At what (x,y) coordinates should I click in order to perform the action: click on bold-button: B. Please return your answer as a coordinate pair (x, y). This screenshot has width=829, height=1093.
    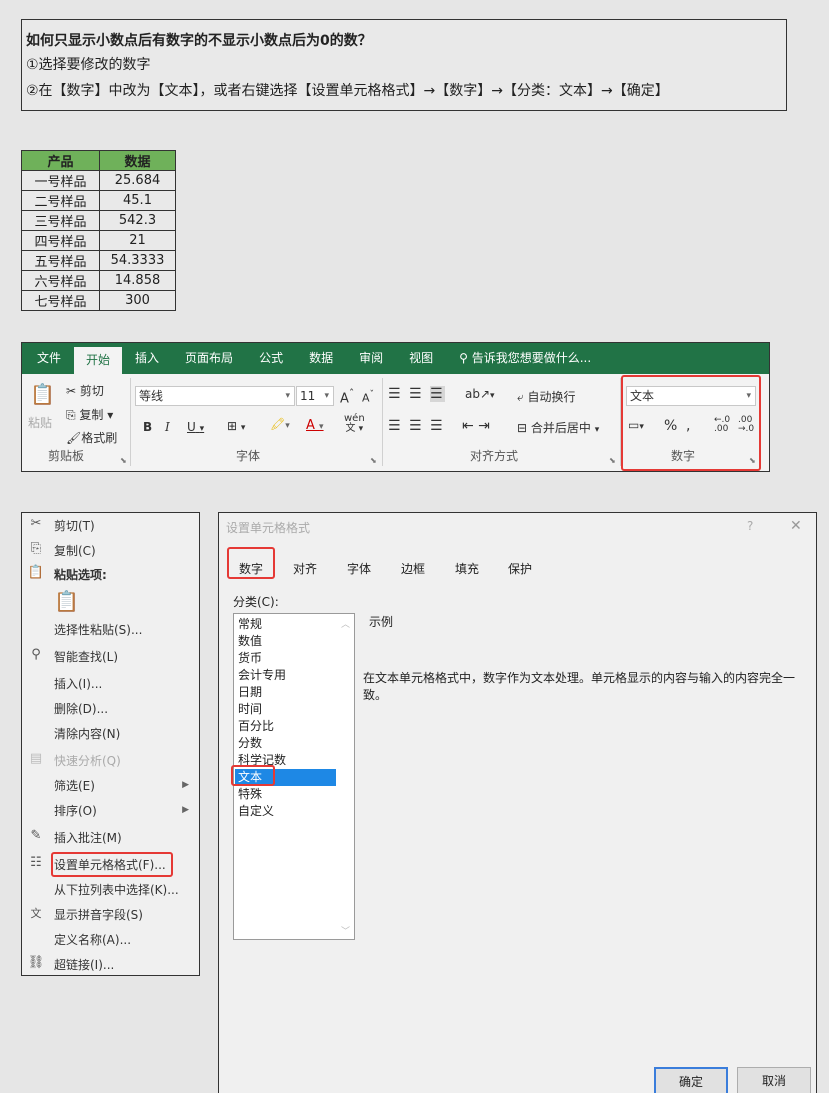
    Looking at the image, I should click on (147, 427).